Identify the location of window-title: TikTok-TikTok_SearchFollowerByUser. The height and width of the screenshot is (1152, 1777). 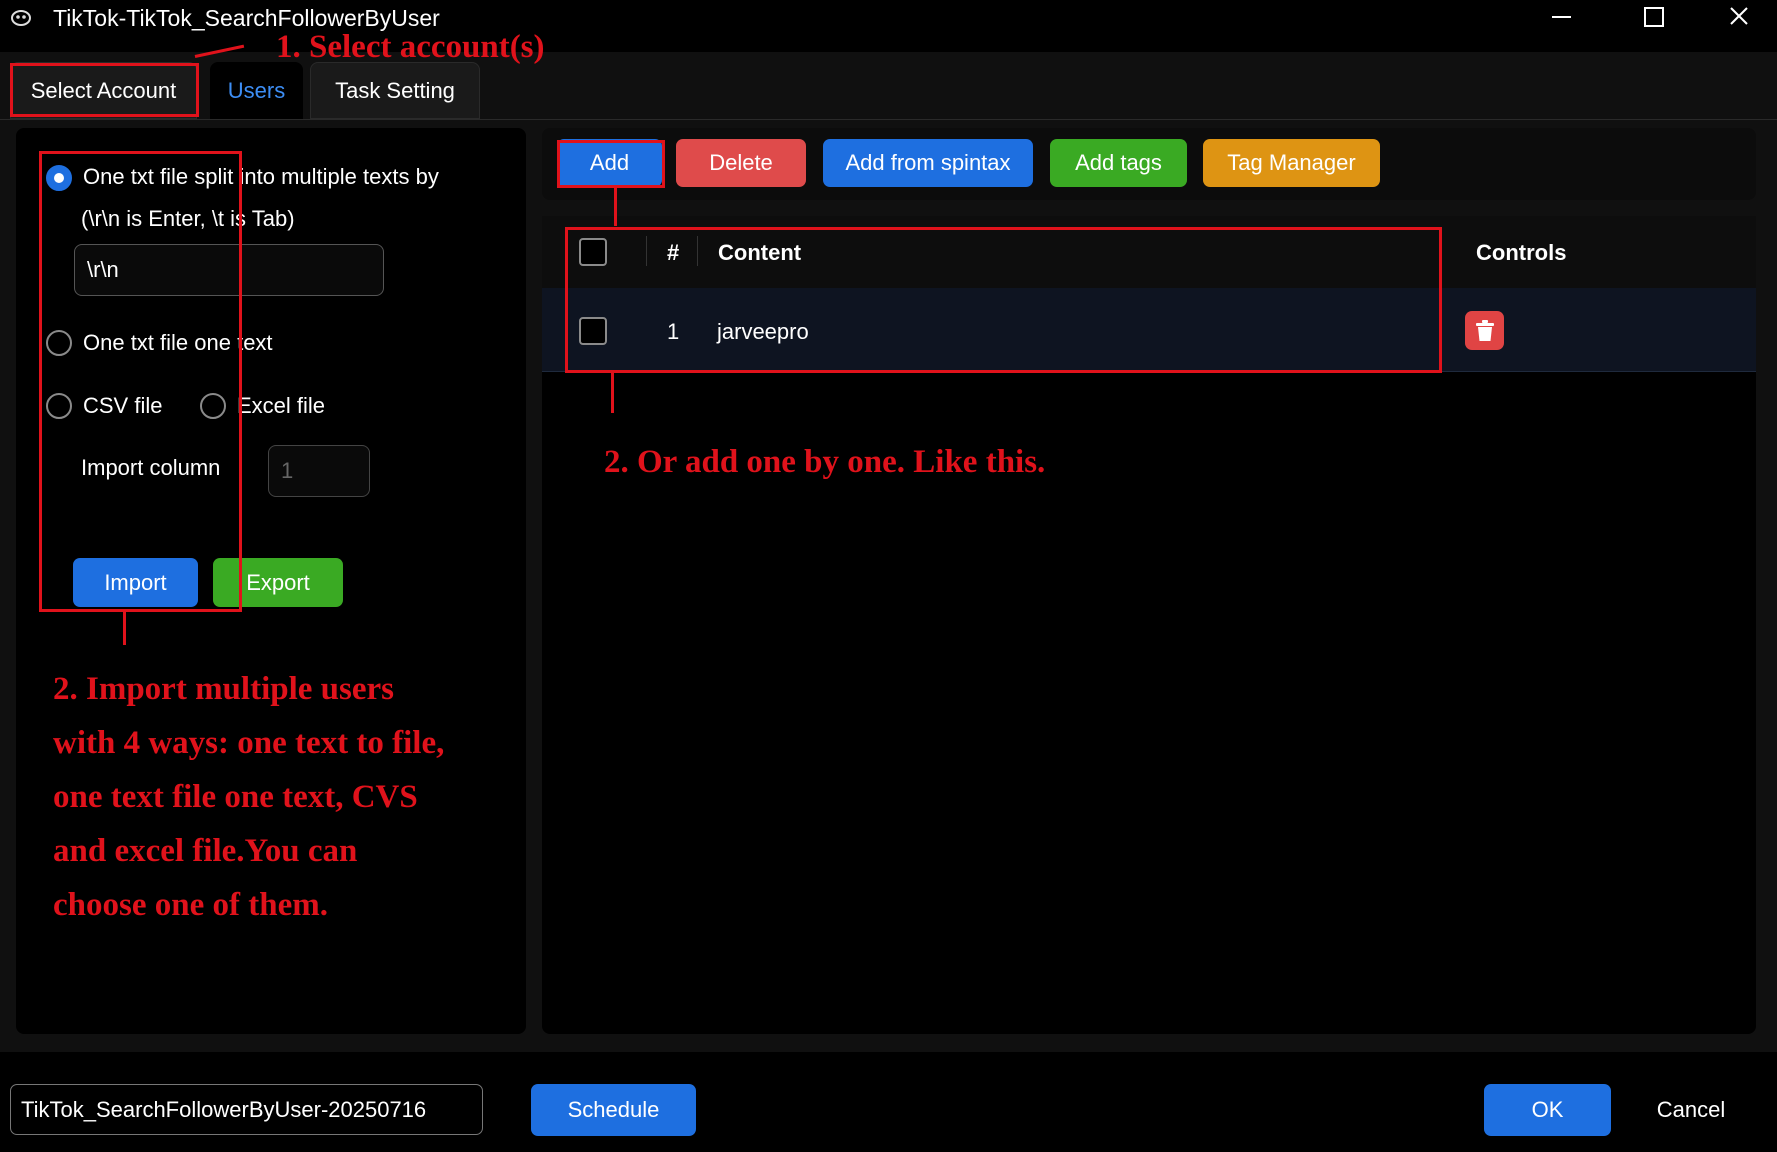
(246, 18).